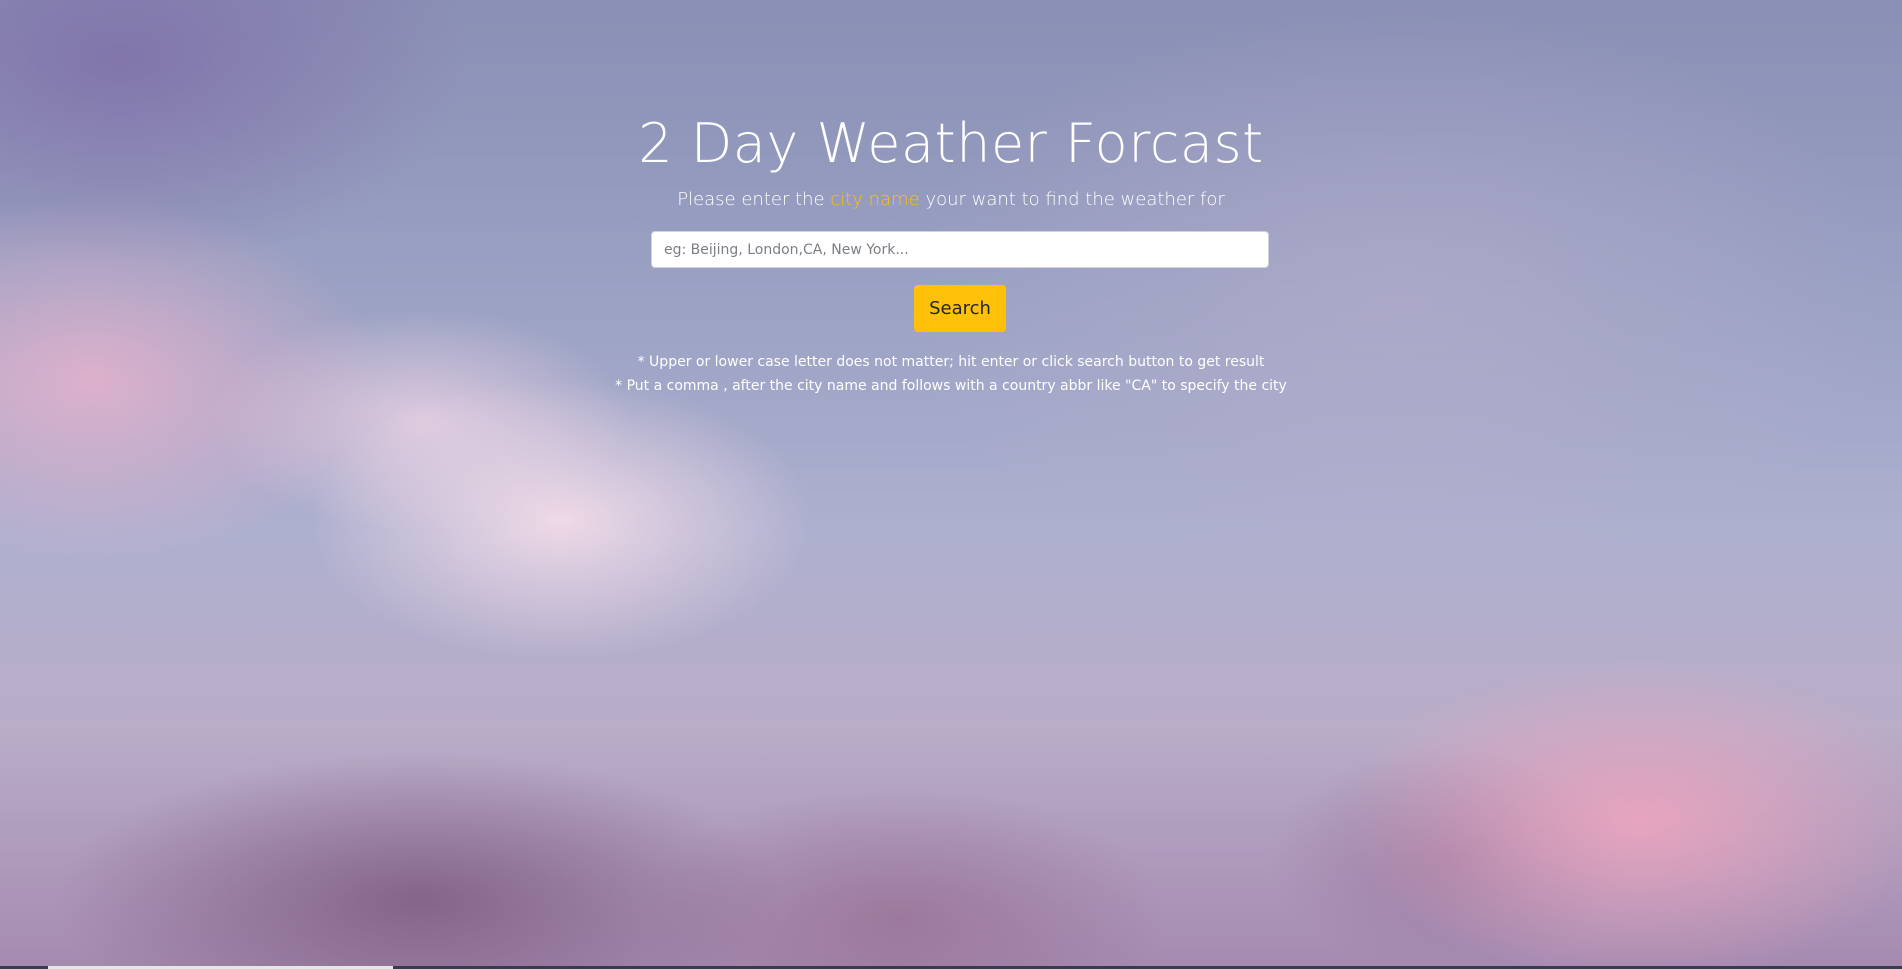  I want to click on subtitle-suffix: your want to find the weather for, so click(1072, 199).